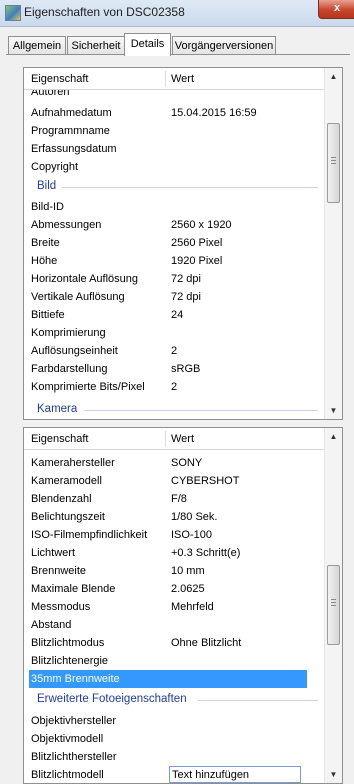 The width and height of the screenshot is (354, 784). I want to click on tab-details: Details, so click(147, 44).